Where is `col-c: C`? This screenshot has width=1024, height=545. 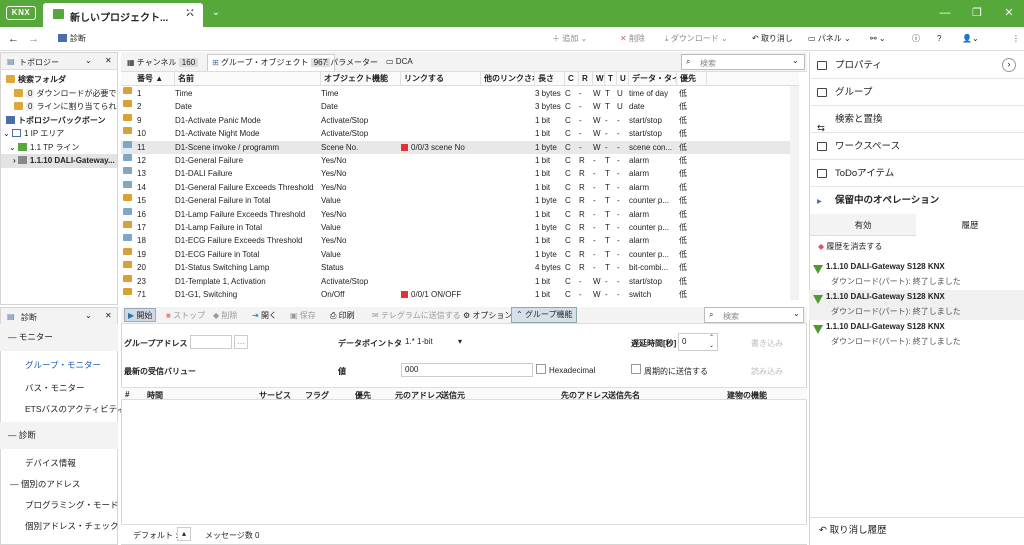 col-c: C is located at coordinates (572, 79).